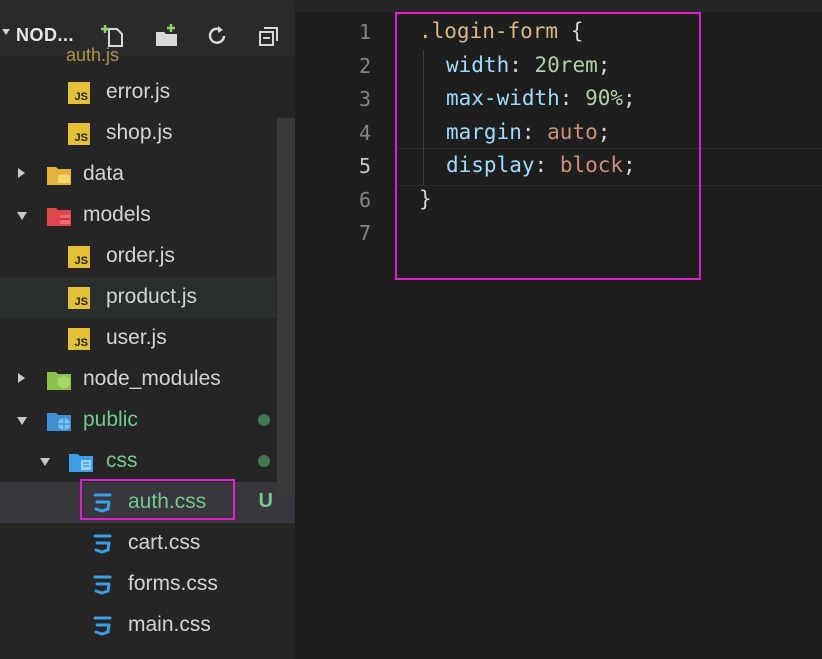  I want to click on line-number: 5, so click(364, 166).